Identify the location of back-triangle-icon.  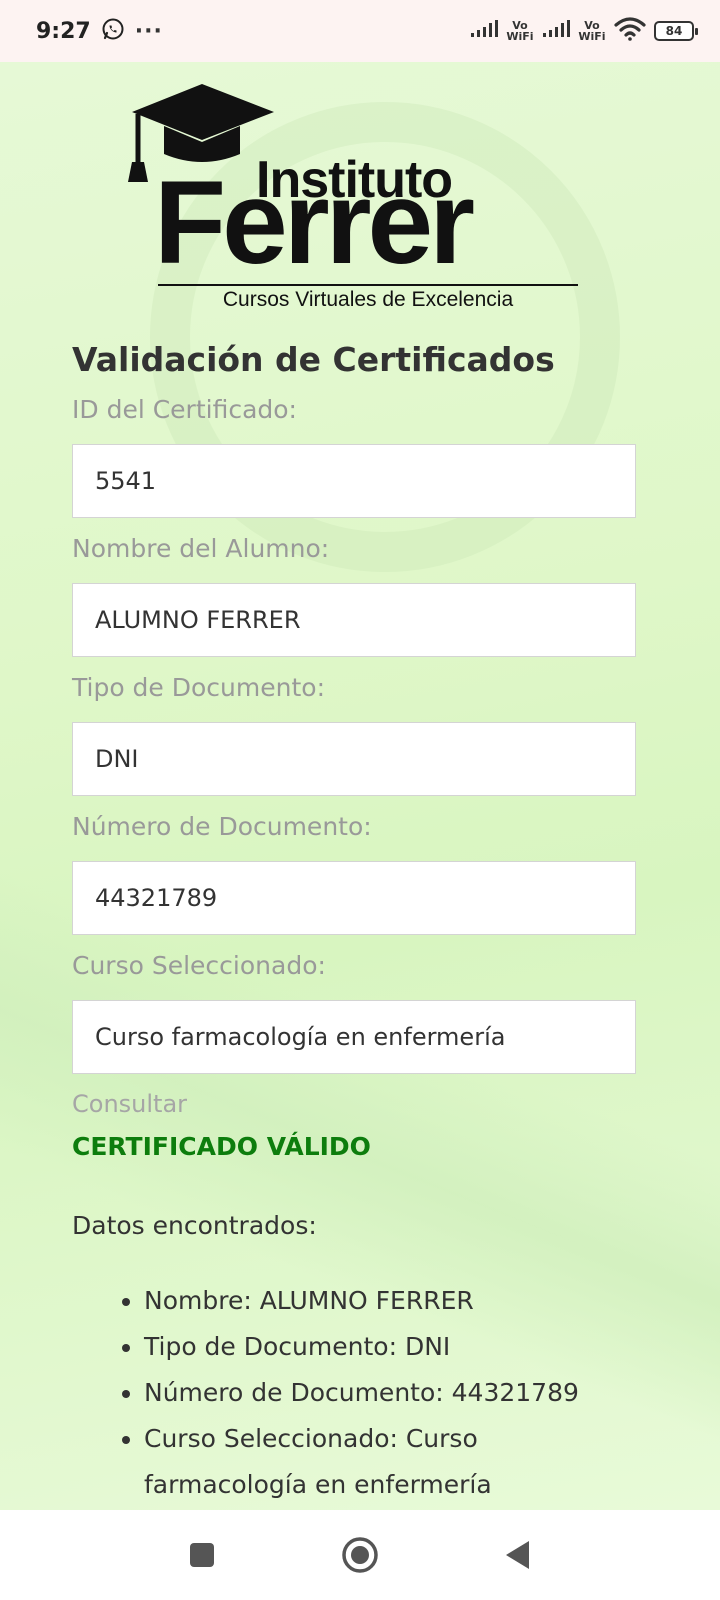
(517, 1555).